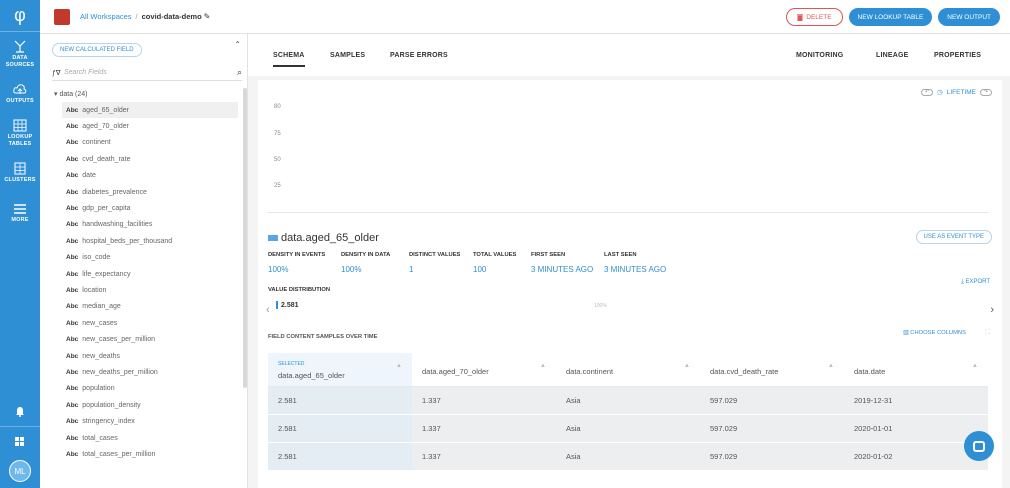 This screenshot has width=1010, height=488. I want to click on column-header: data.aged_70_older ▲, so click(484, 369).